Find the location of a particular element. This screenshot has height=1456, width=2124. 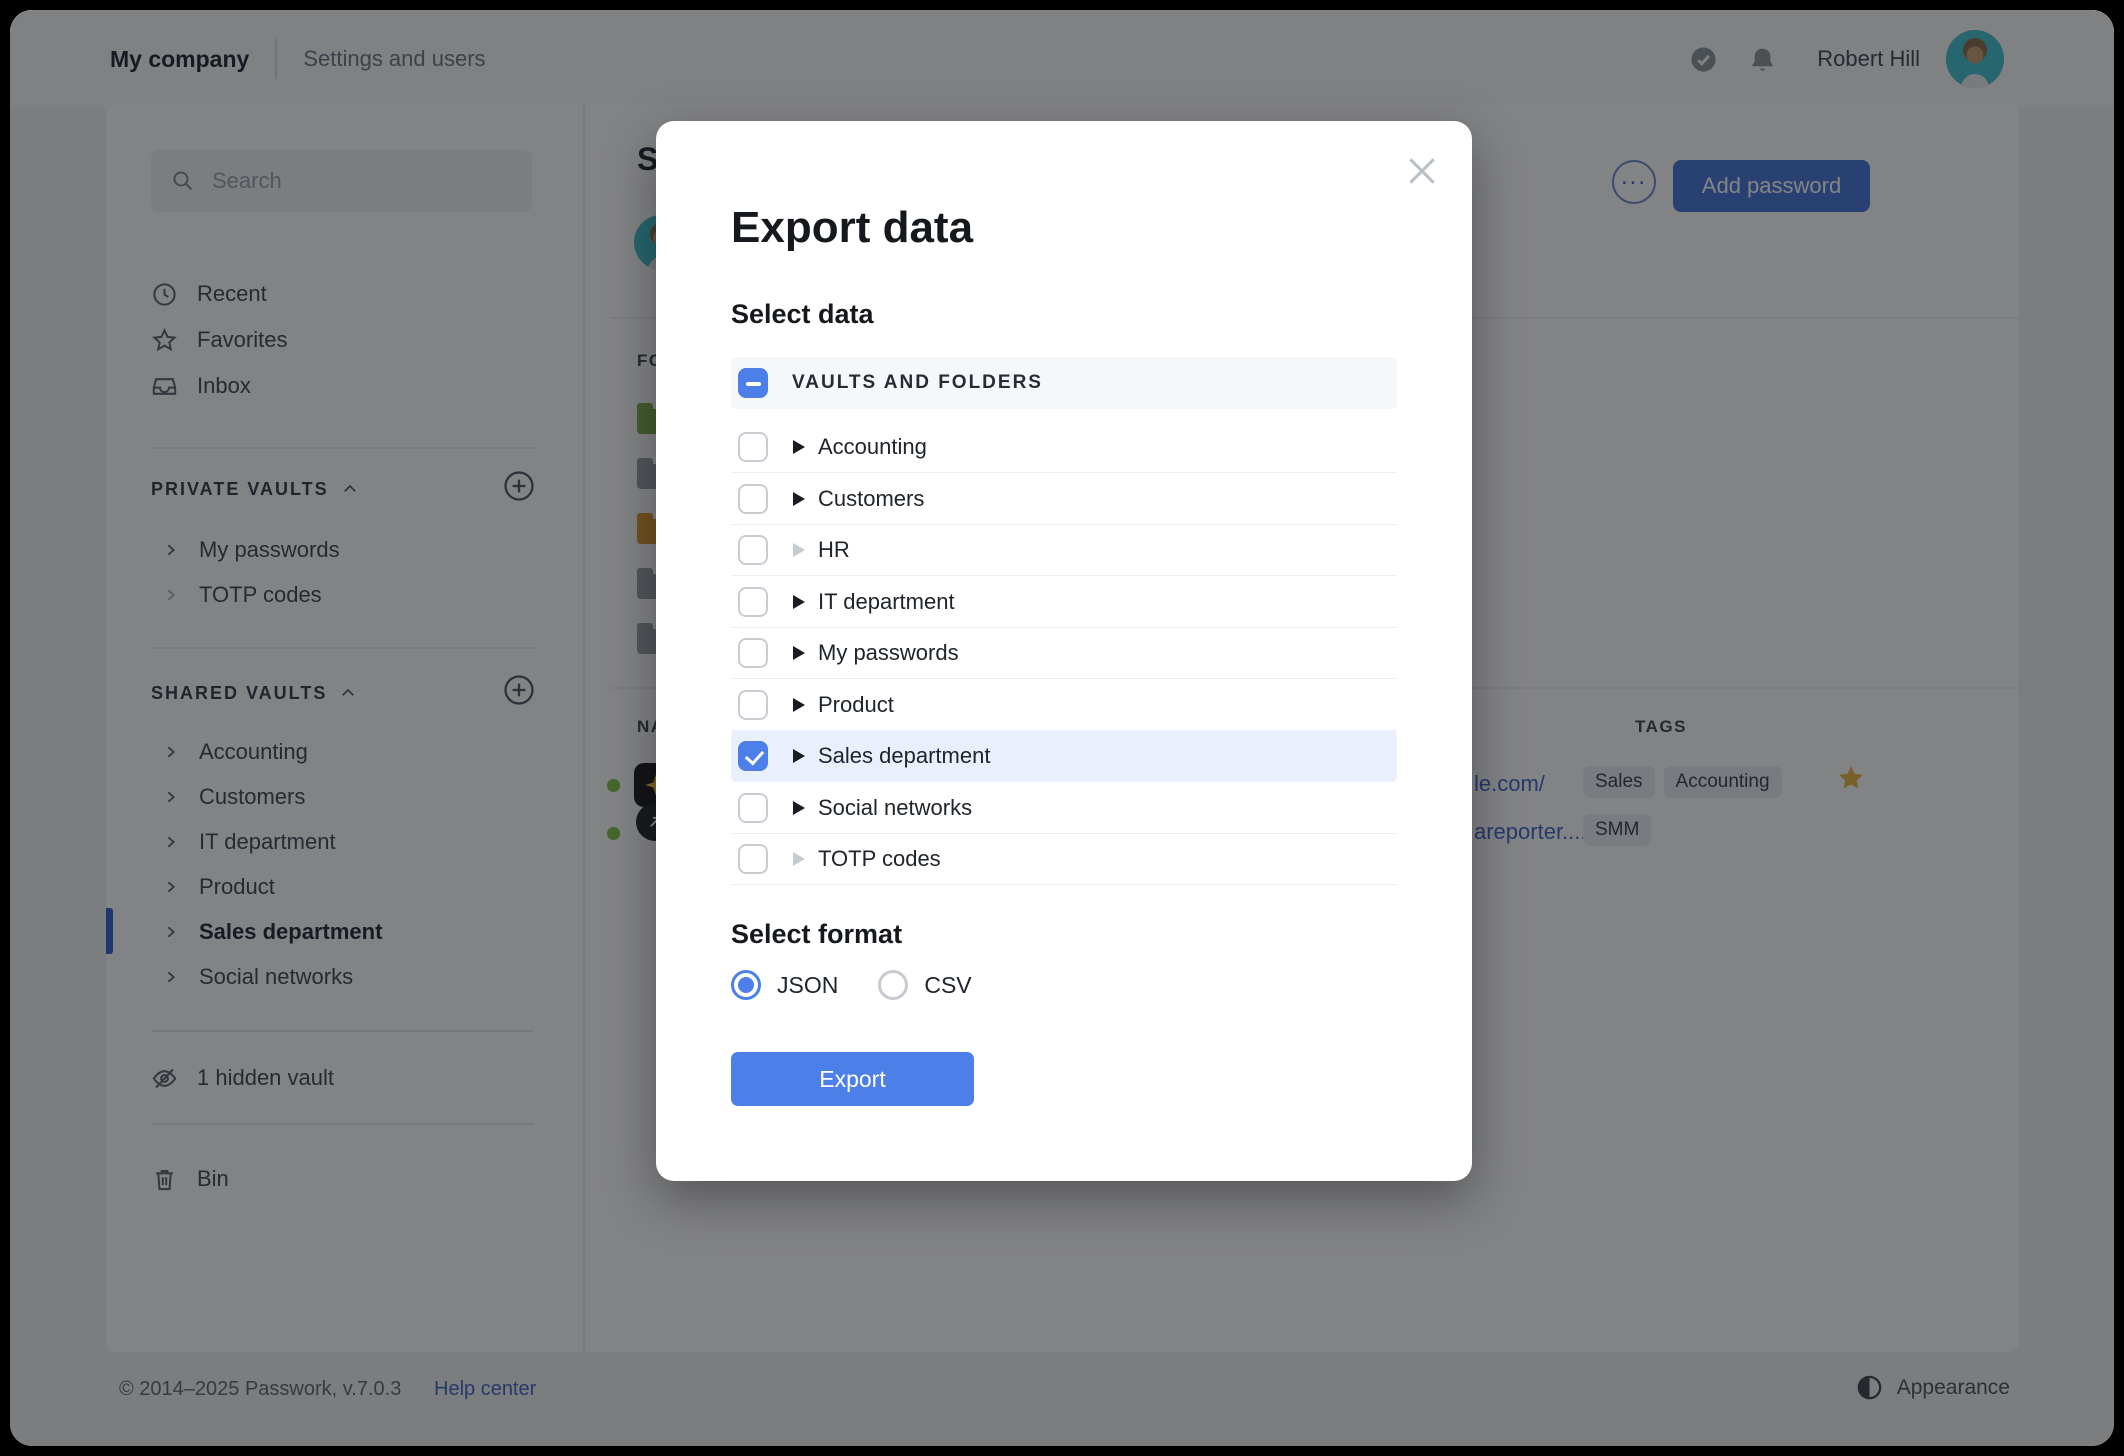

export-item-sales-department: Sales department is located at coordinates (1064, 756).